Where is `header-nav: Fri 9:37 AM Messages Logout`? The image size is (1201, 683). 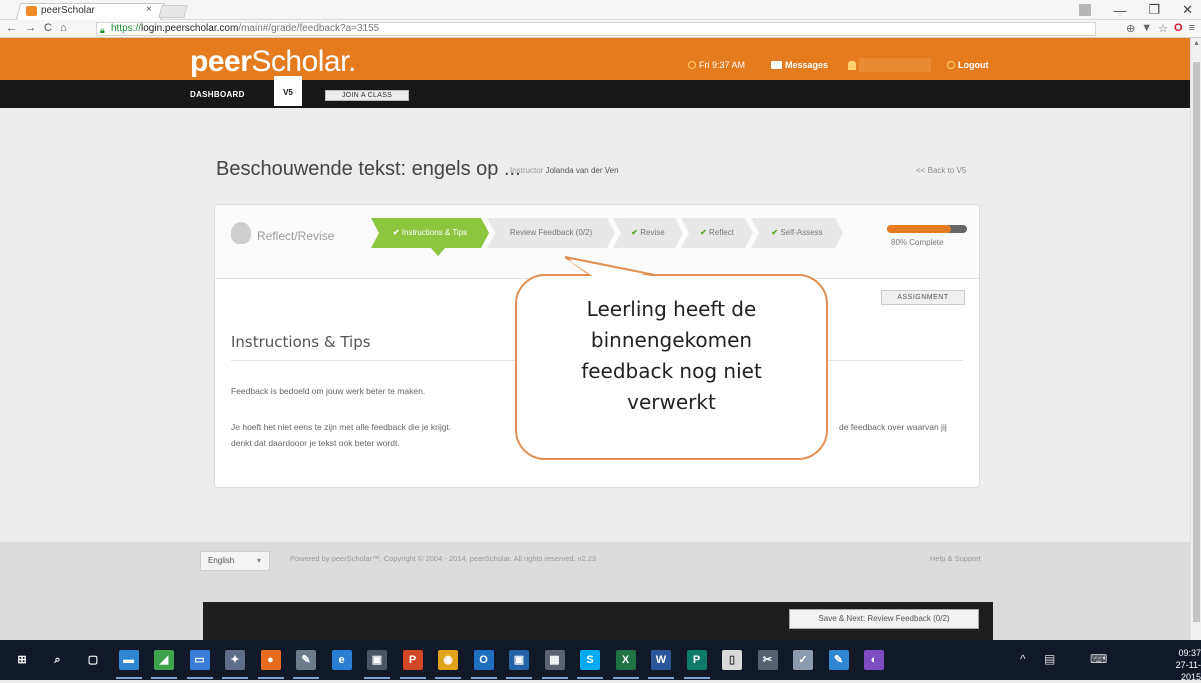
header-nav: Fri 9:37 AM Messages Logout is located at coordinates (838, 65).